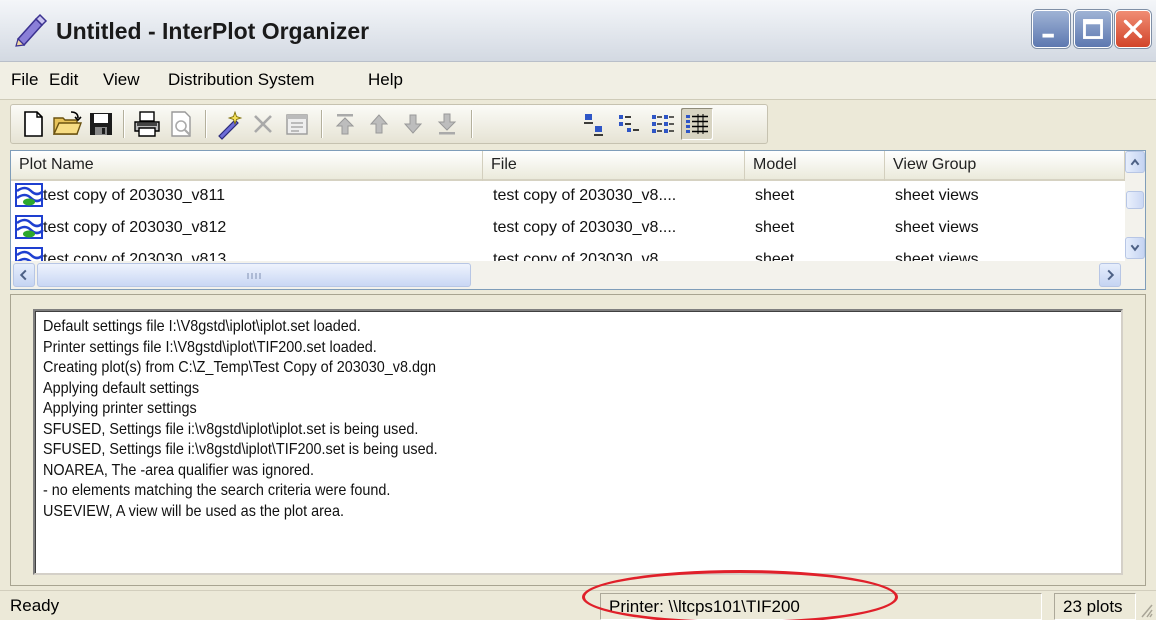  Describe the element at coordinates (134, 195) in the screenshot. I see `plot-name-cell: test copy of 203030_v811` at that location.